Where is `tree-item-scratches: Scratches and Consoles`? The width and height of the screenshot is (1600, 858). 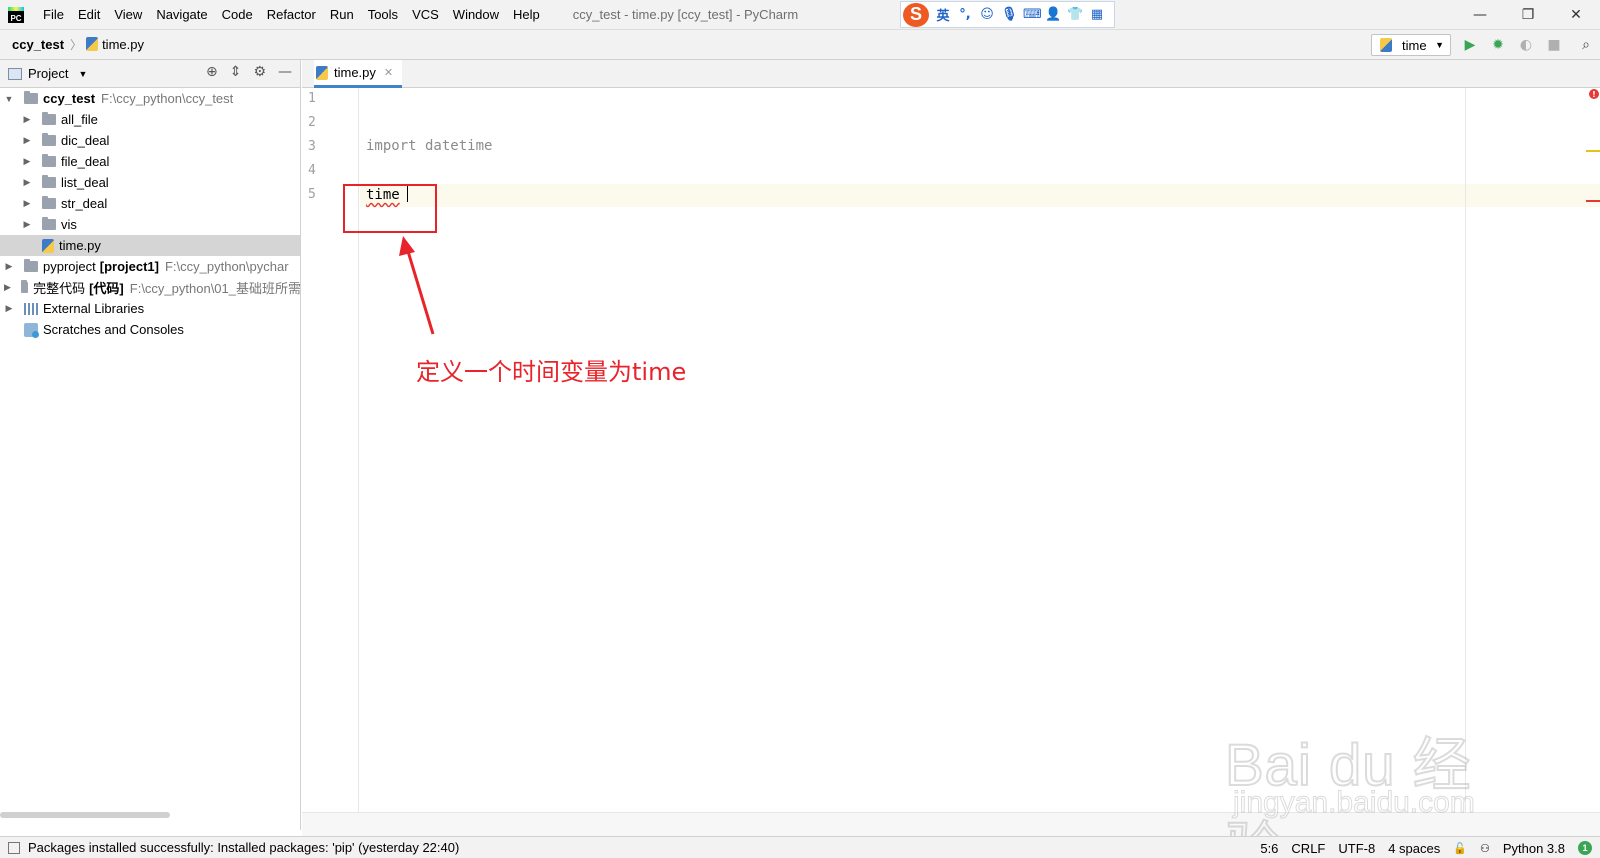
tree-item-scratches: Scratches and Consoles is located at coordinates (150, 329).